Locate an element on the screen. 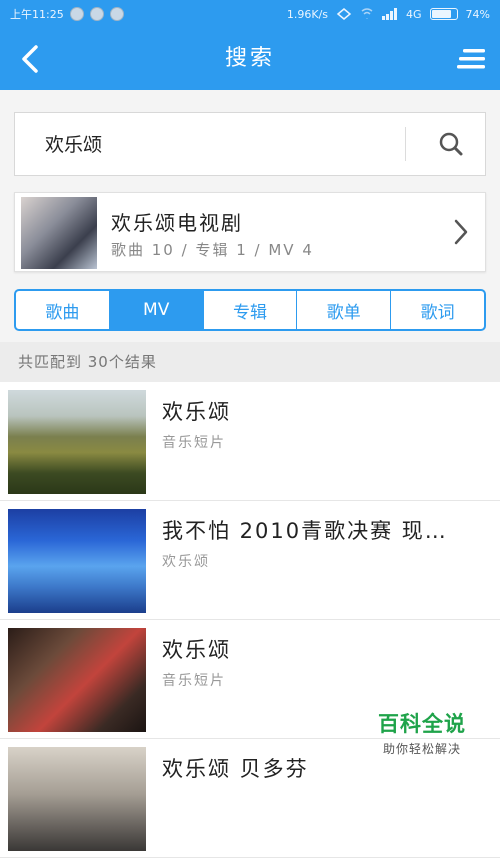  wifi-off-icon is located at coordinates (367, 13).